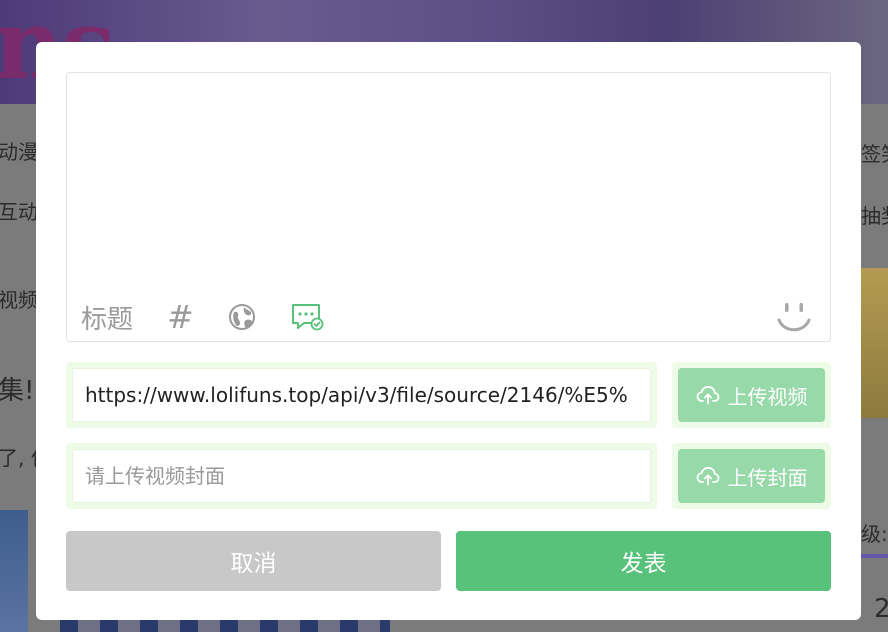 The height and width of the screenshot is (632, 888). I want to click on publish-button: 发表, so click(643, 561).